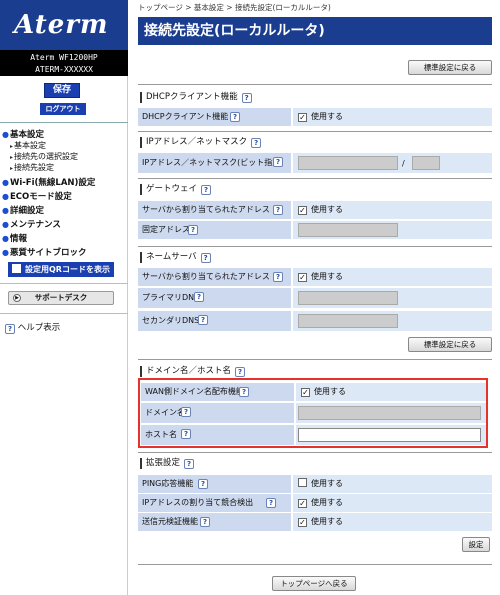 The image size is (500, 595). Describe the element at coordinates (61, 269) in the screenshot. I see `qr-code-button: 設定用QRコードを表示` at that location.